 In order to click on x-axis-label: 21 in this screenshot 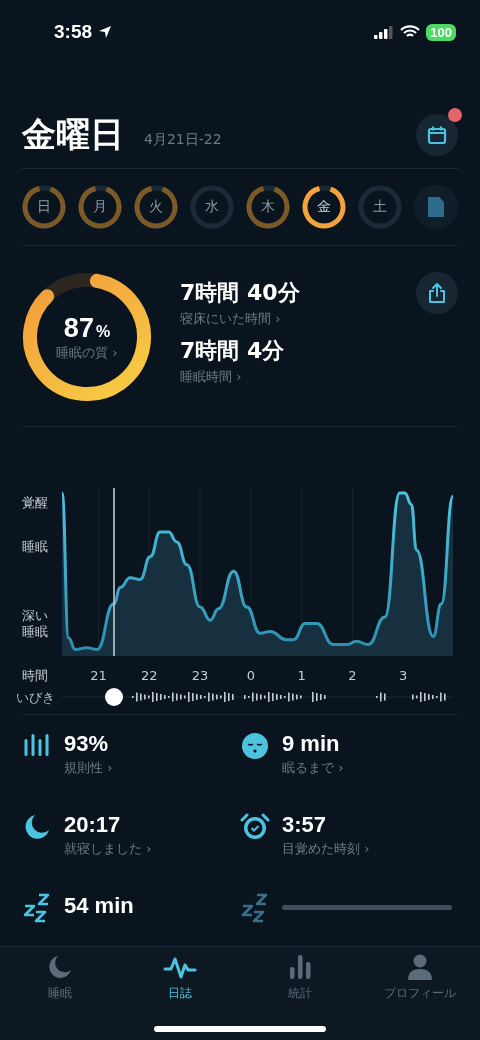, I will do `click(98, 675)`.